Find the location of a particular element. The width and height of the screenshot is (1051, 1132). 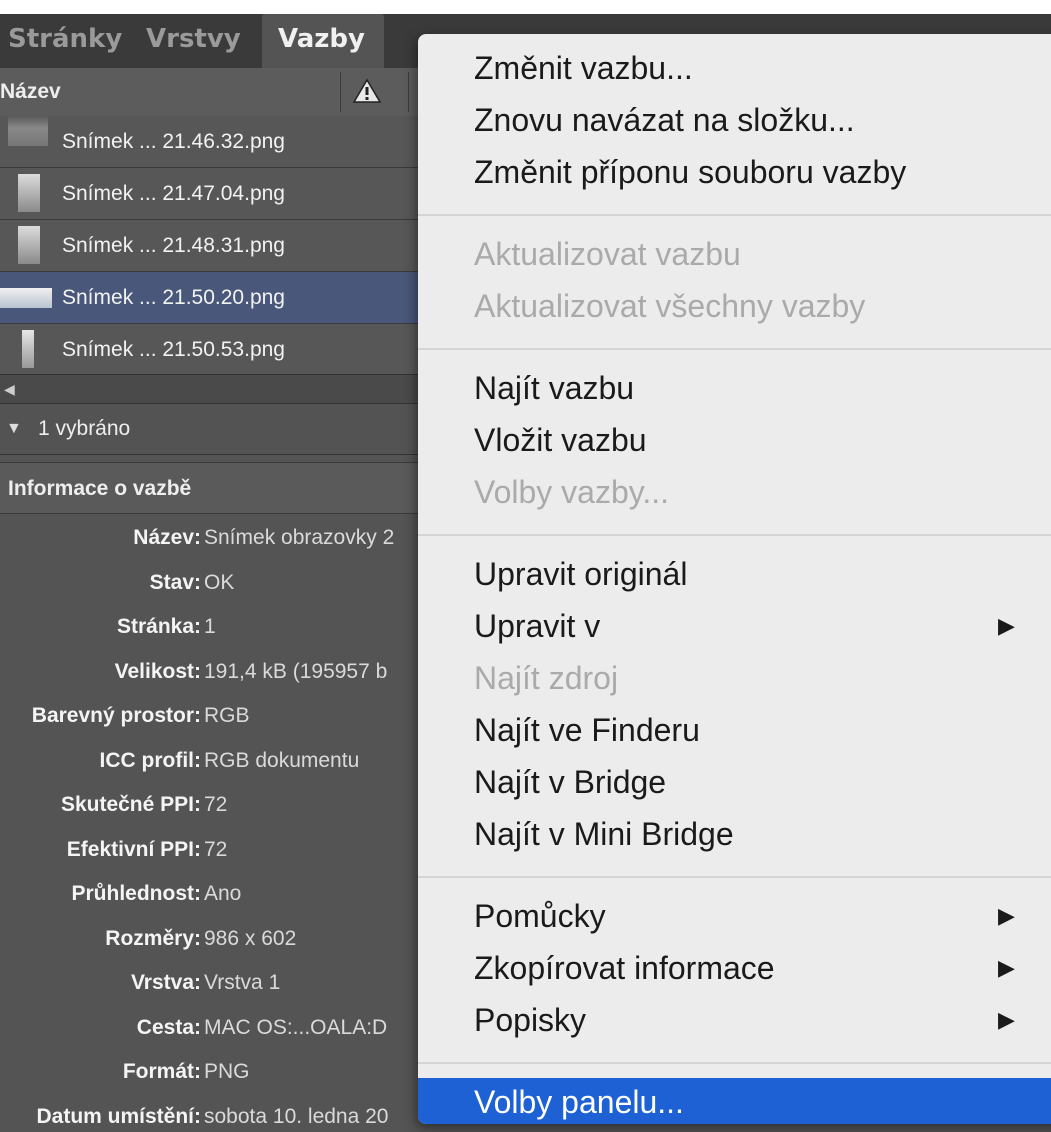

menu-item-label: Aktualizovat vazbu is located at coordinates (607, 254).